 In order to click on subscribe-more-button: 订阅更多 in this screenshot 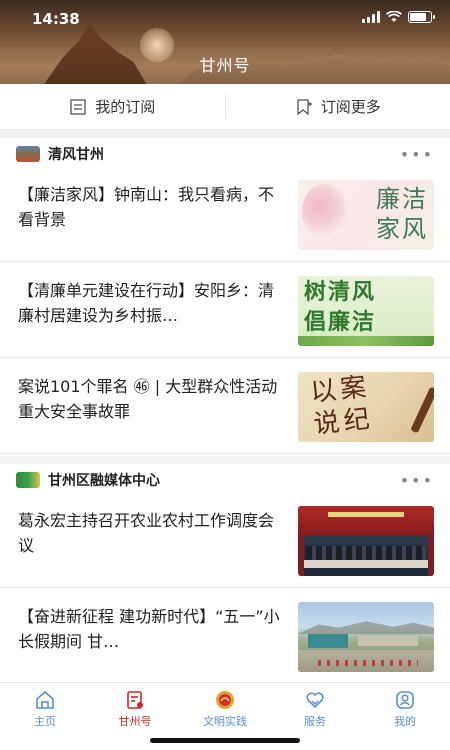, I will do `click(338, 106)`.